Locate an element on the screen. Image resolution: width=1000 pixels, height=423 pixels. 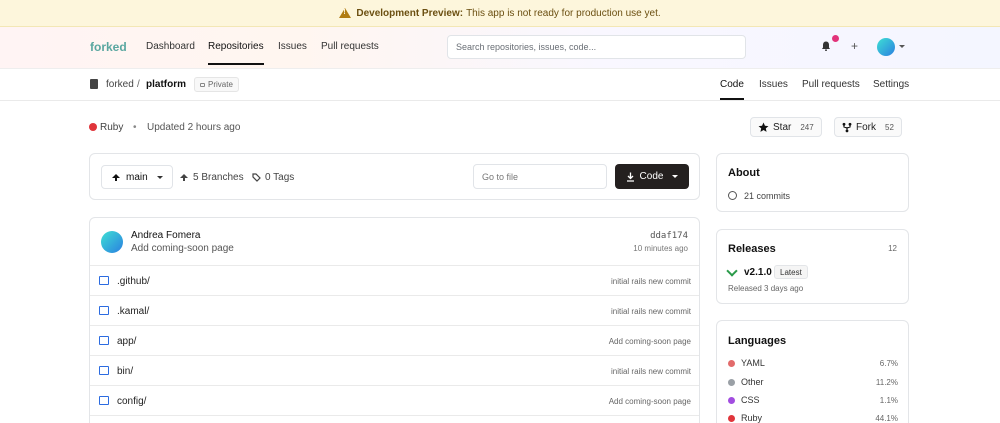
file-row: config/ Add coming-soon page is located at coordinates (394, 401).